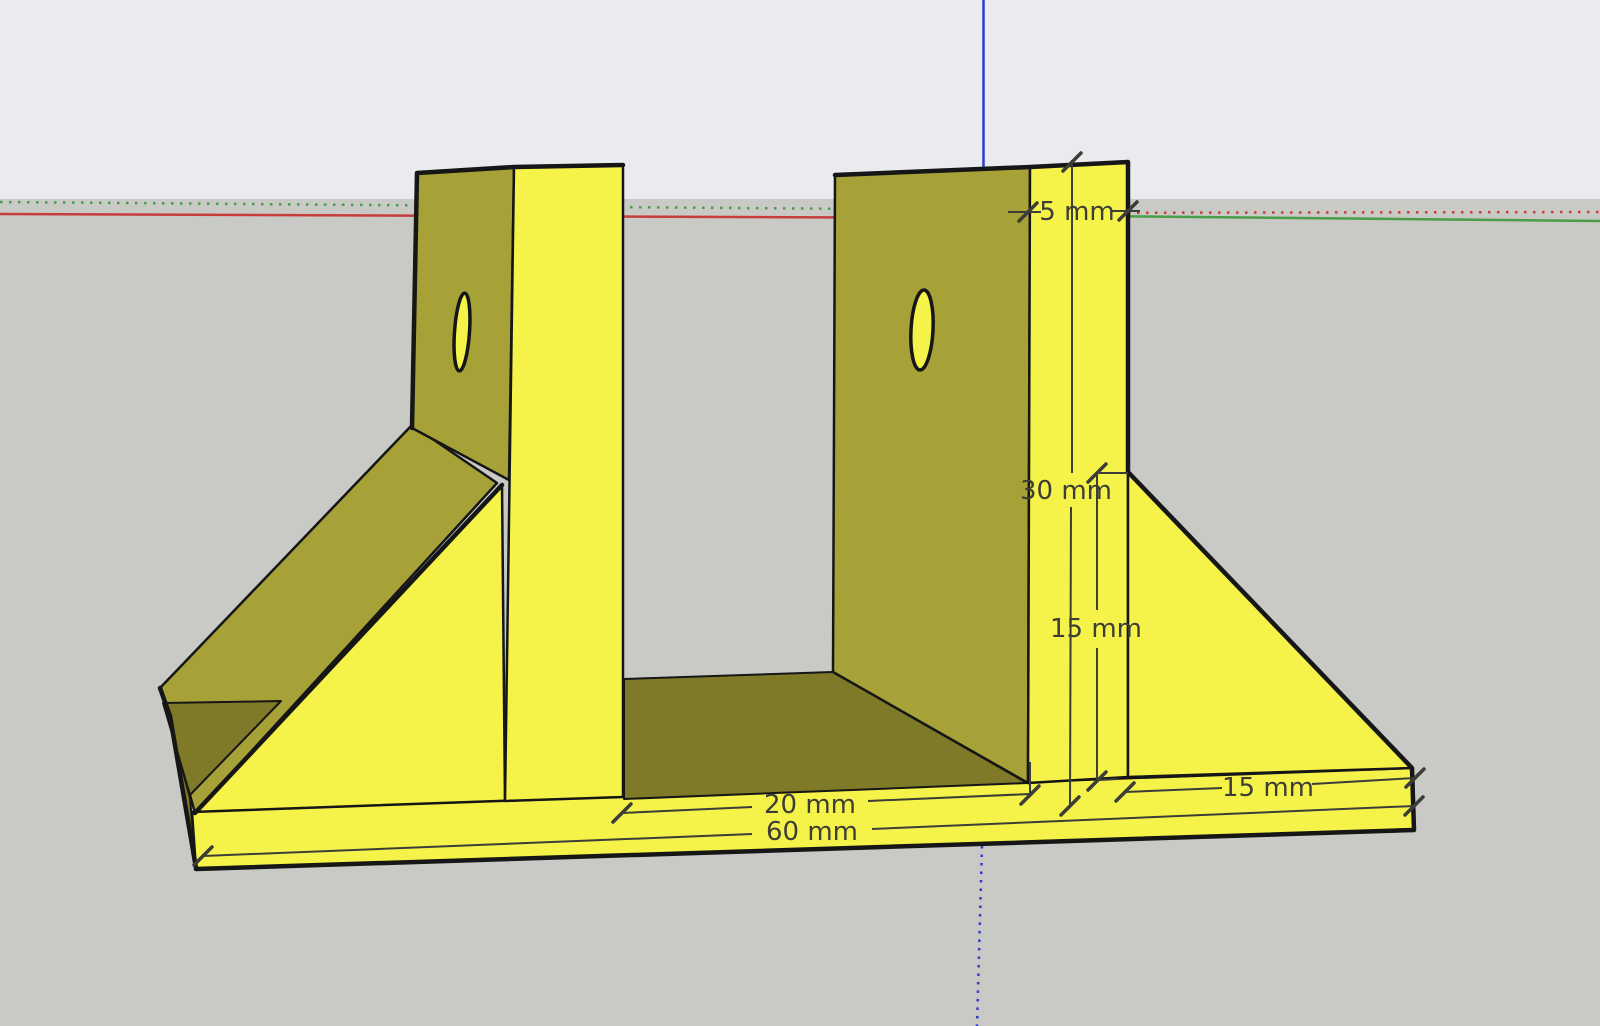  What do you see at coordinates (1076, 212) in the screenshot?
I see `dimension-label-5mm: 5 mm` at bounding box center [1076, 212].